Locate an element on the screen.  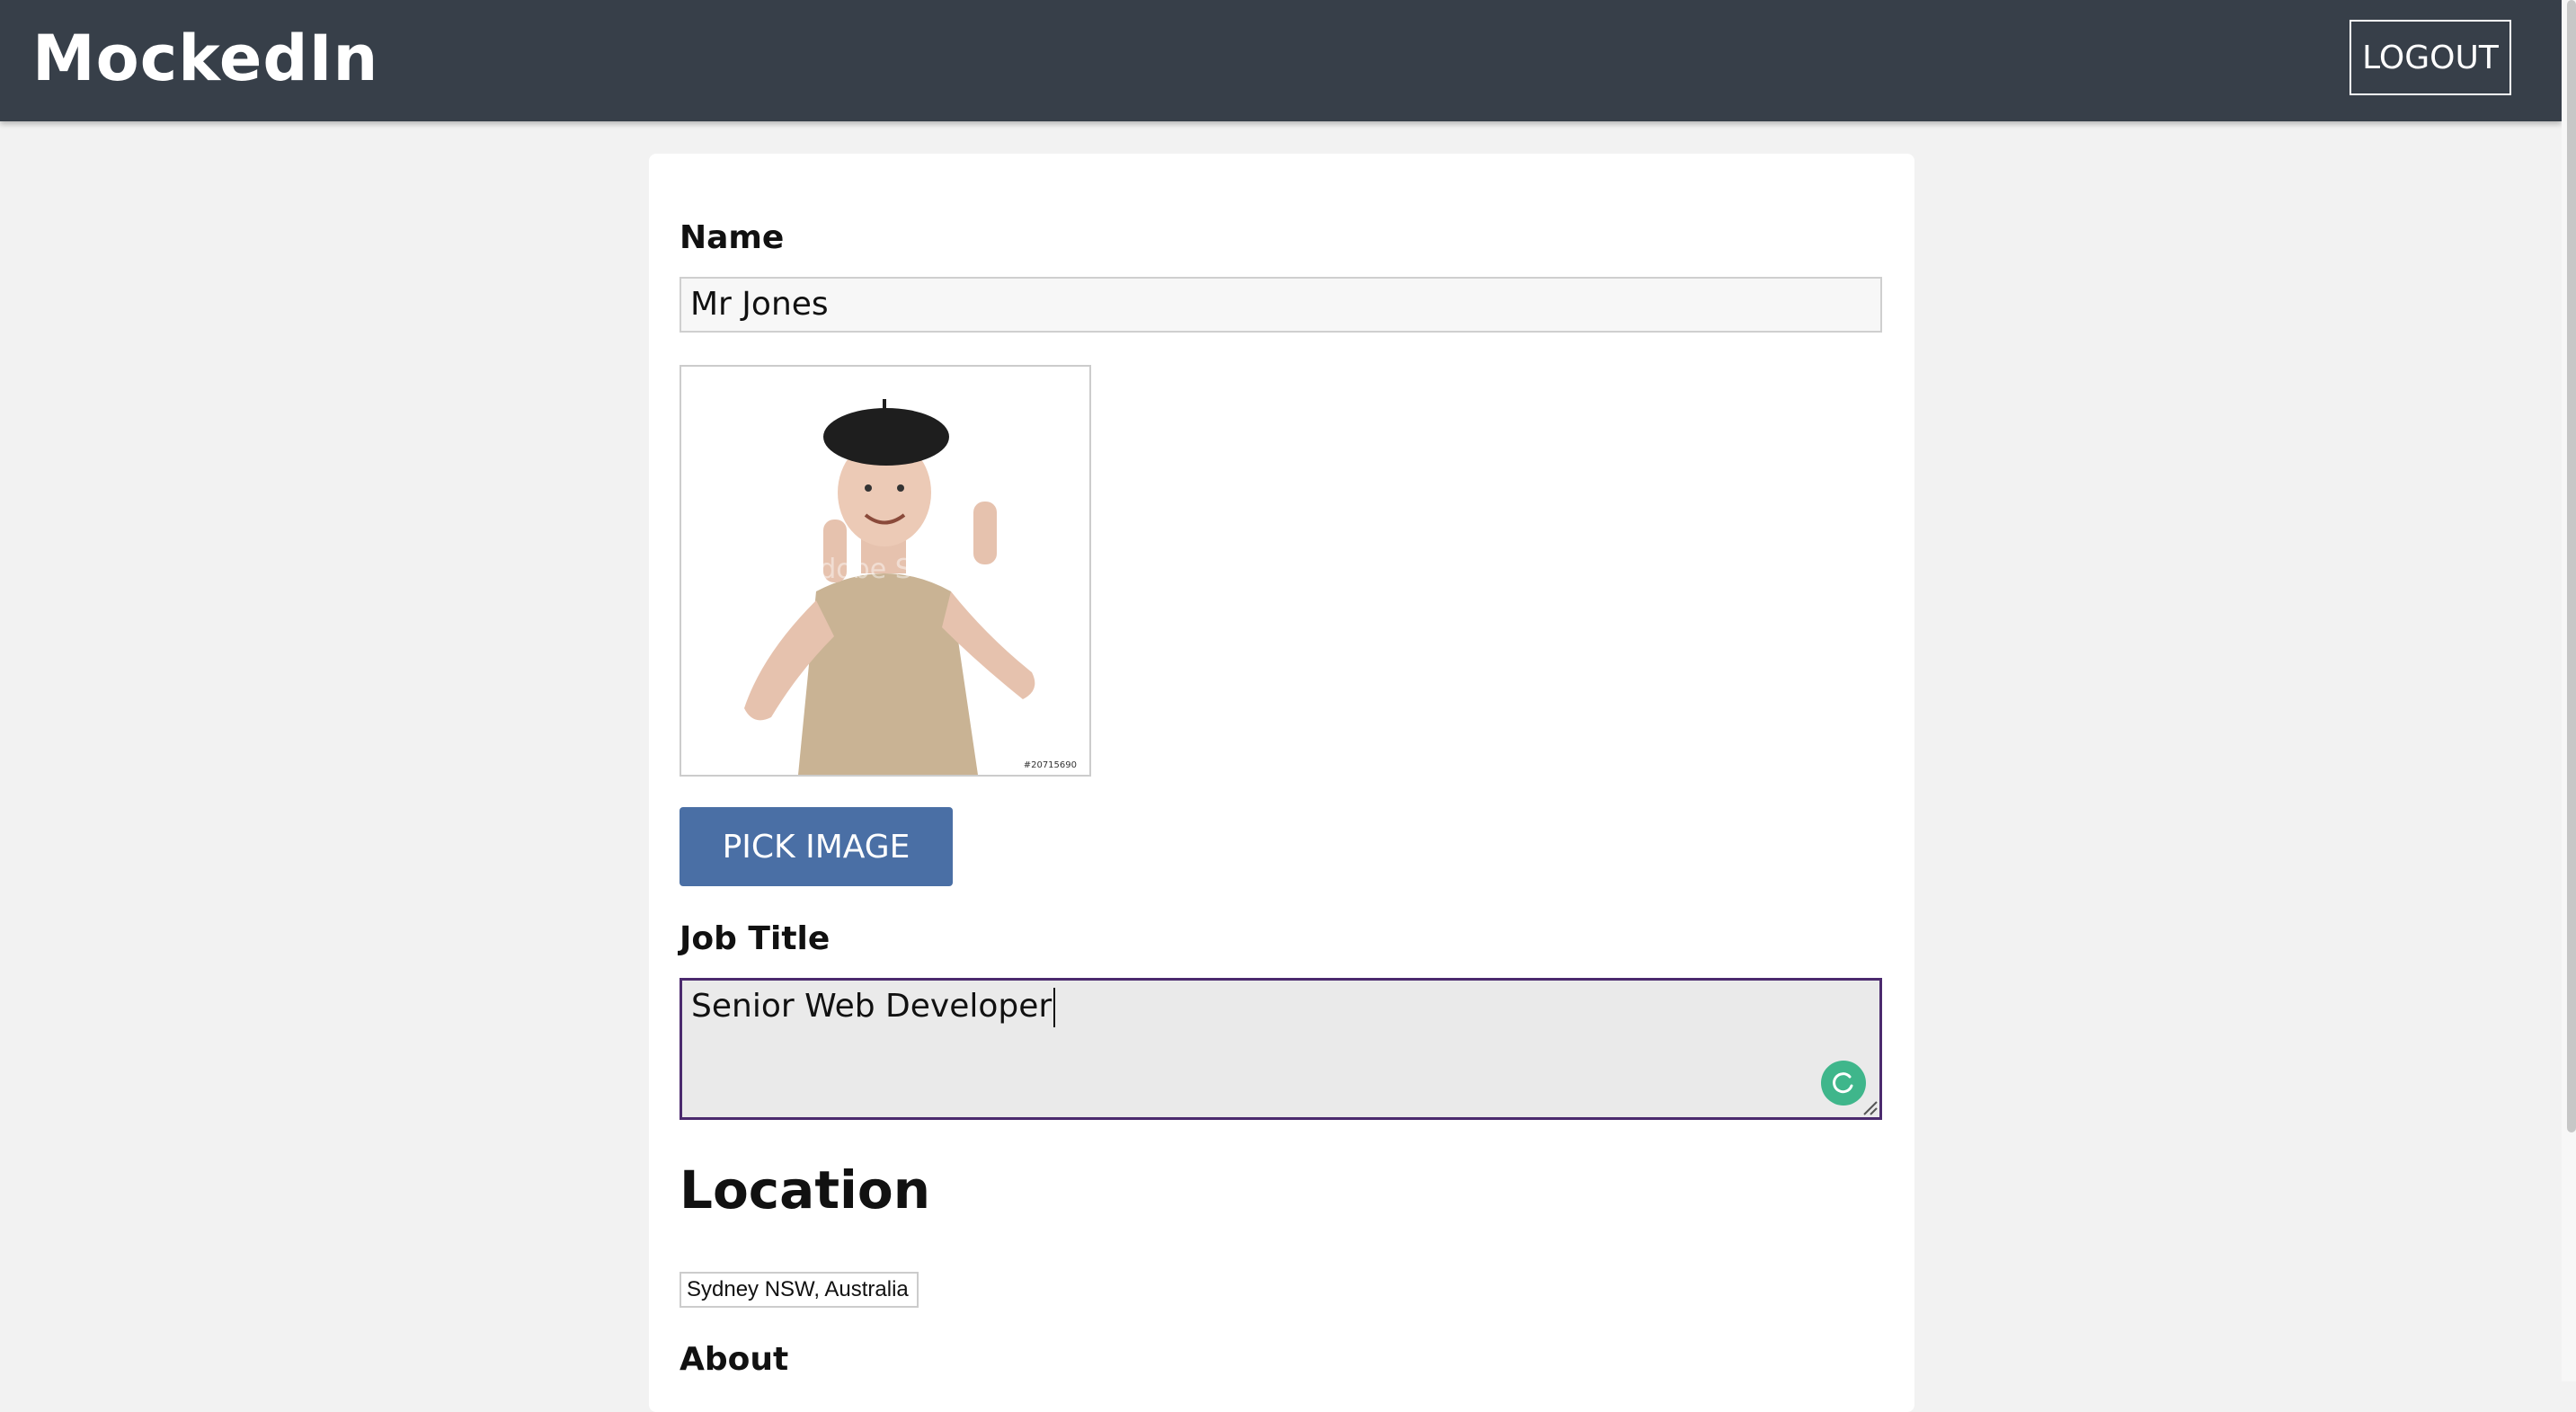
top-navbar: MockedIn LOGOUT is located at coordinates (1281, 60).